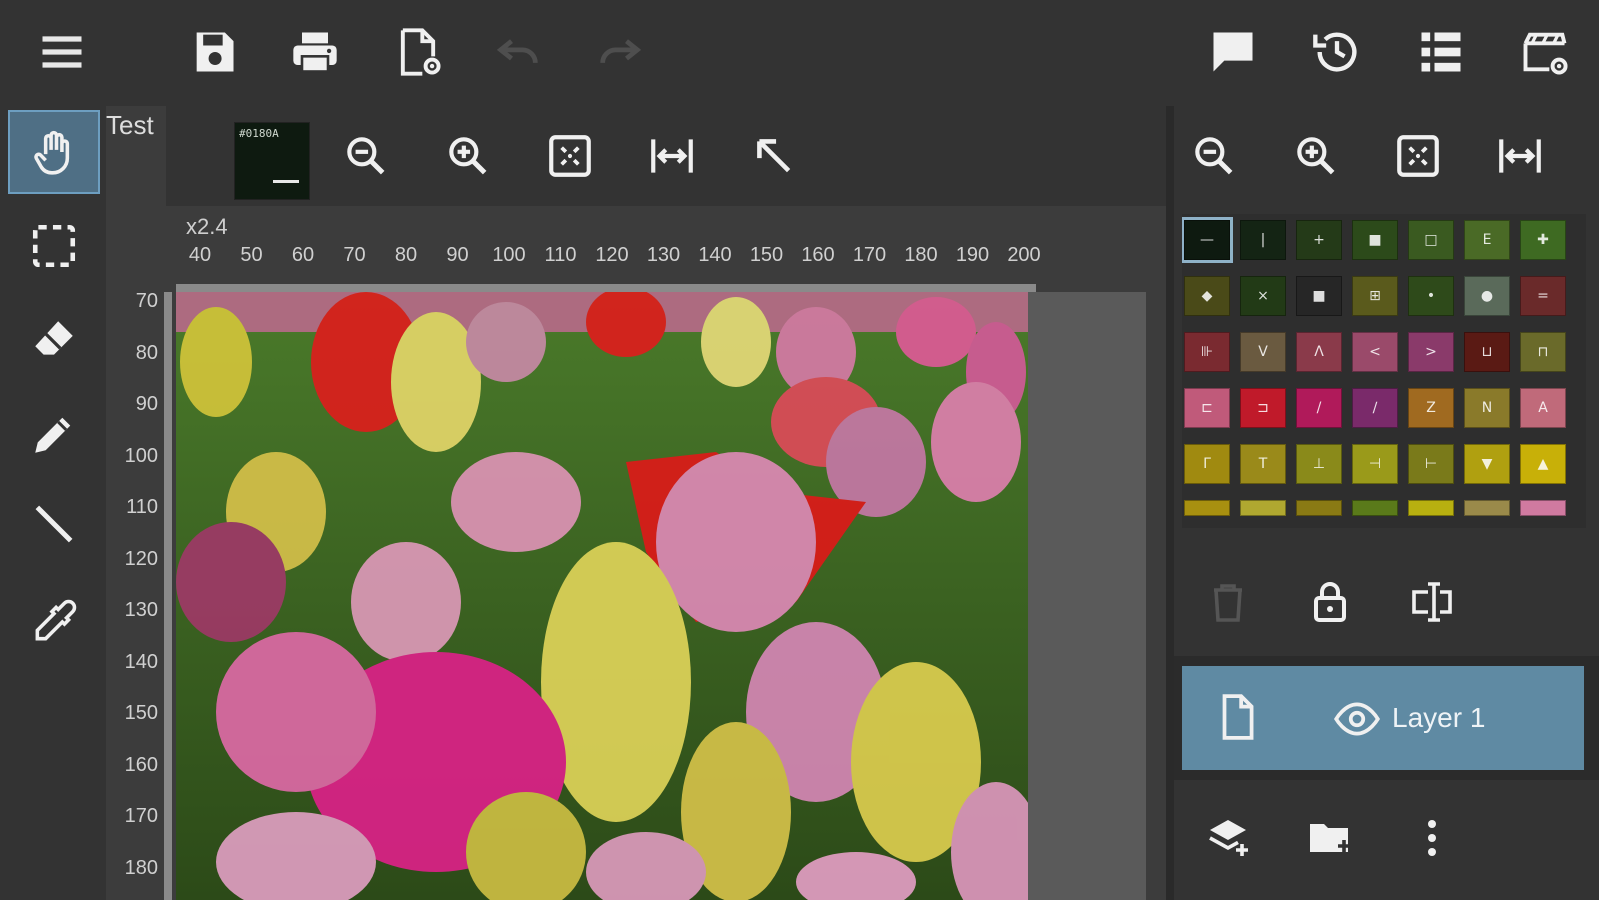 The image size is (1599, 900). What do you see at coordinates (1487, 352) in the screenshot?
I see `palette-color-swatch: ⊔` at bounding box center [1487, 352].